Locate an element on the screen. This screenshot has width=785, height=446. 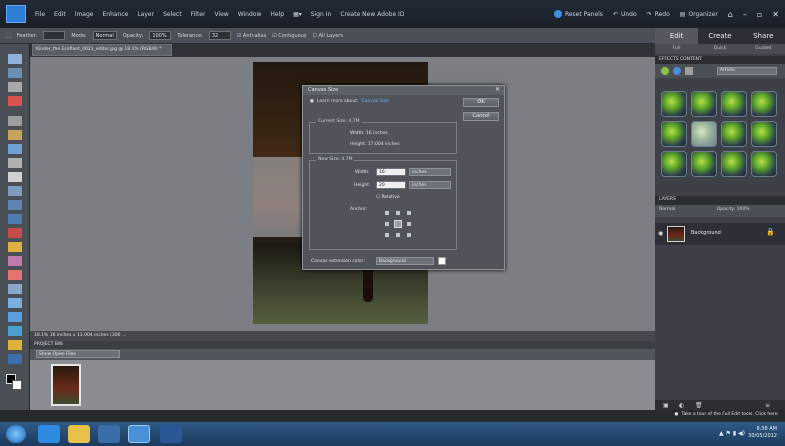
clock: 8:38 AM 30/05/2012 is located at coordinates (762, 433).